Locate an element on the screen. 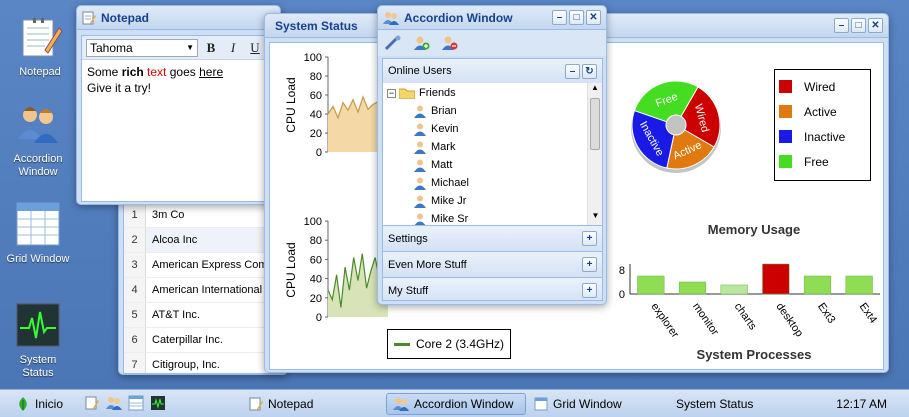 The height and width of the screenshot is (417, 909). legend-item-free: Free is located at coordinates (822, 161).